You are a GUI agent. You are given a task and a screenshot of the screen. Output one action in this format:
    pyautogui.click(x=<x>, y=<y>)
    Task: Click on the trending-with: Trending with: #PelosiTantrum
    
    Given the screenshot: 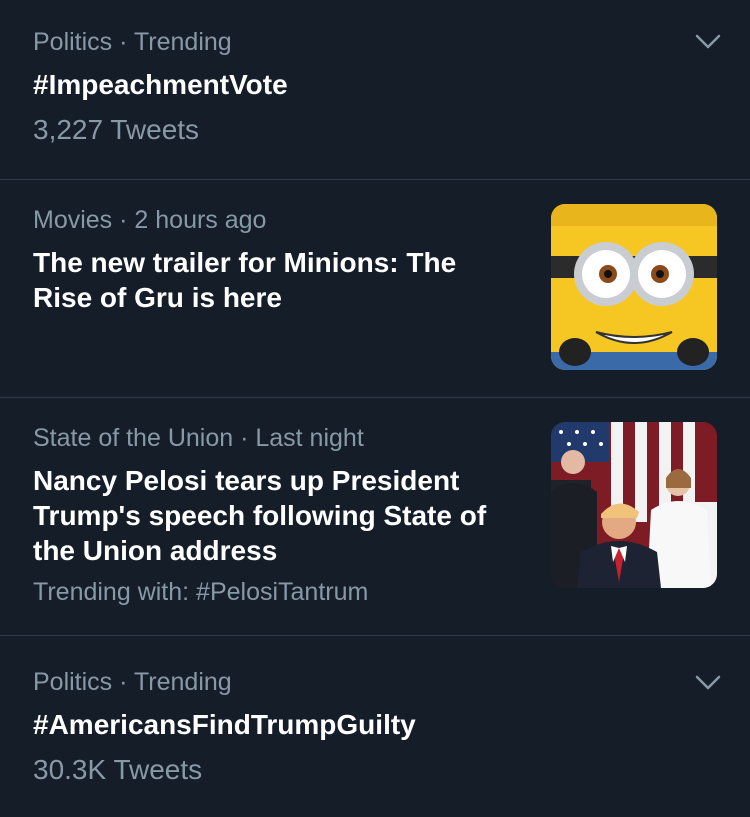 What is the action you would take?
    pyautogui.click(x=200, y=592)
    